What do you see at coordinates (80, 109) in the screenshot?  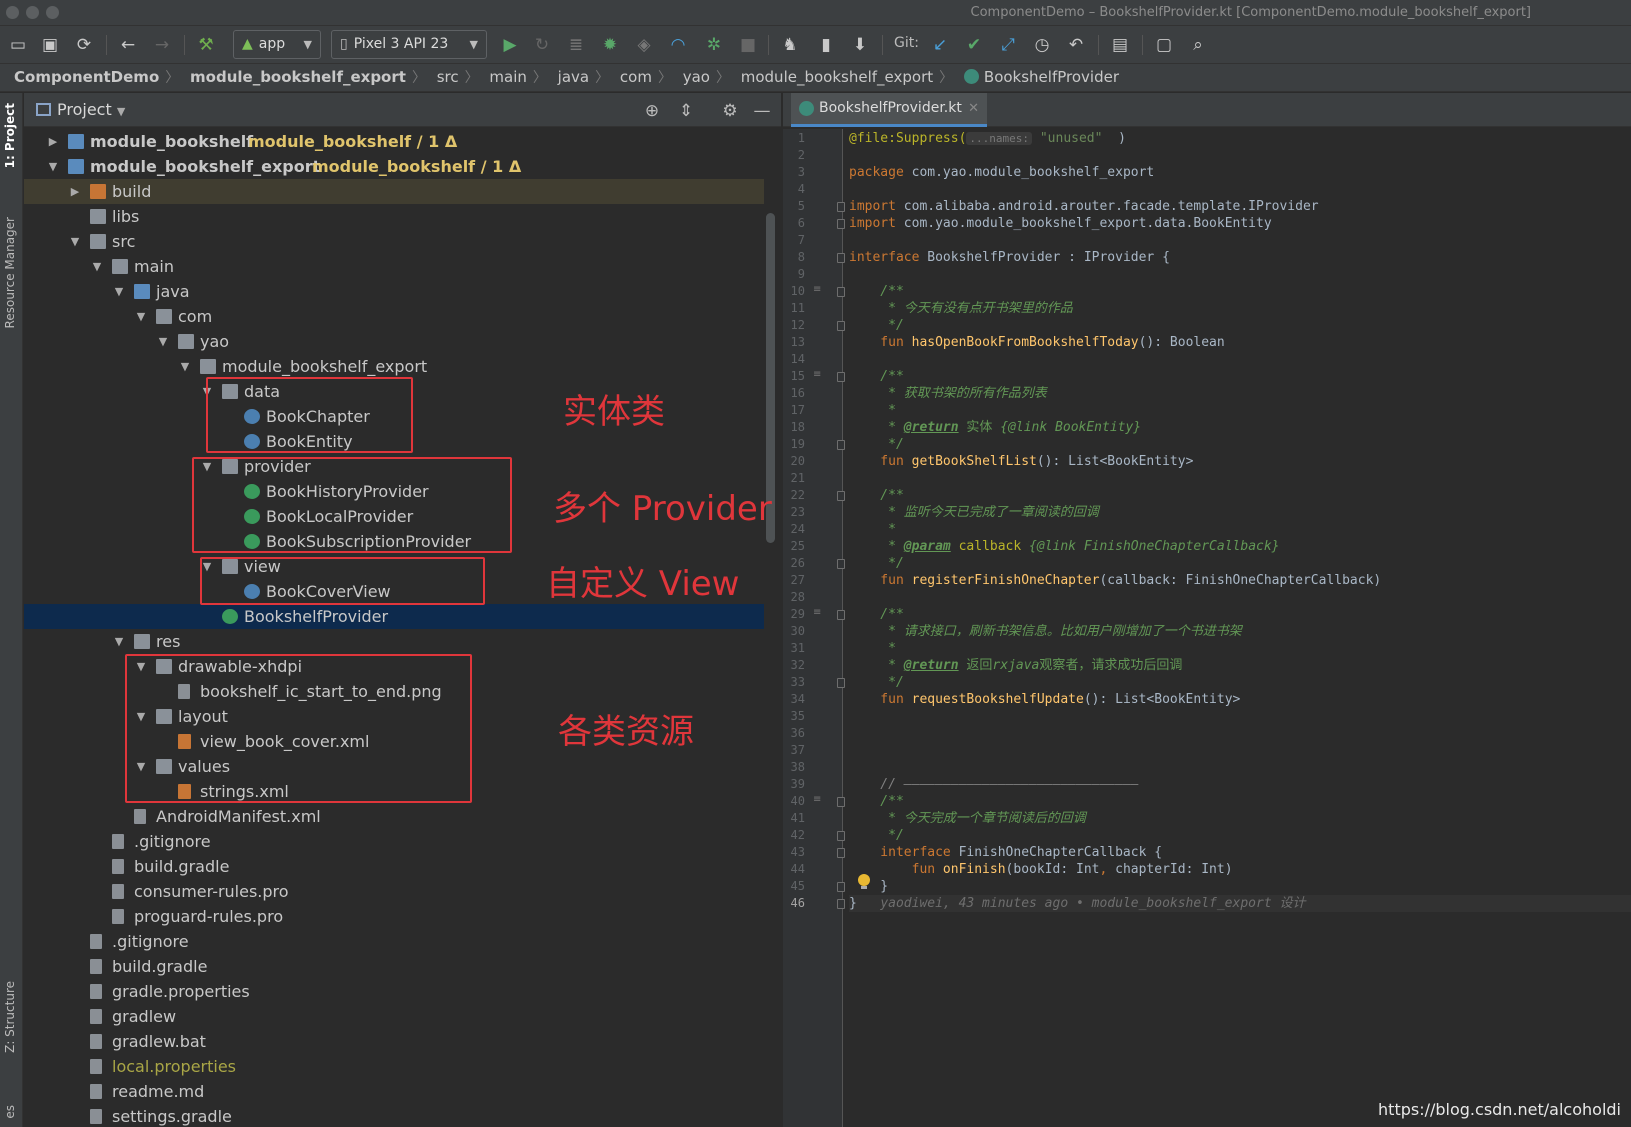 I see `project-view-select: Project ▼` at bounding box center [80, 109].